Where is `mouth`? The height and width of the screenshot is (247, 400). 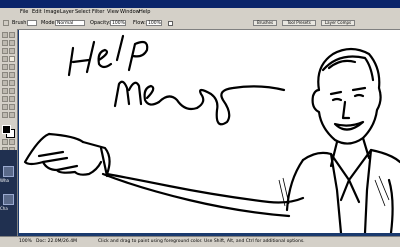 mouth is located at coordinates (349, 125).